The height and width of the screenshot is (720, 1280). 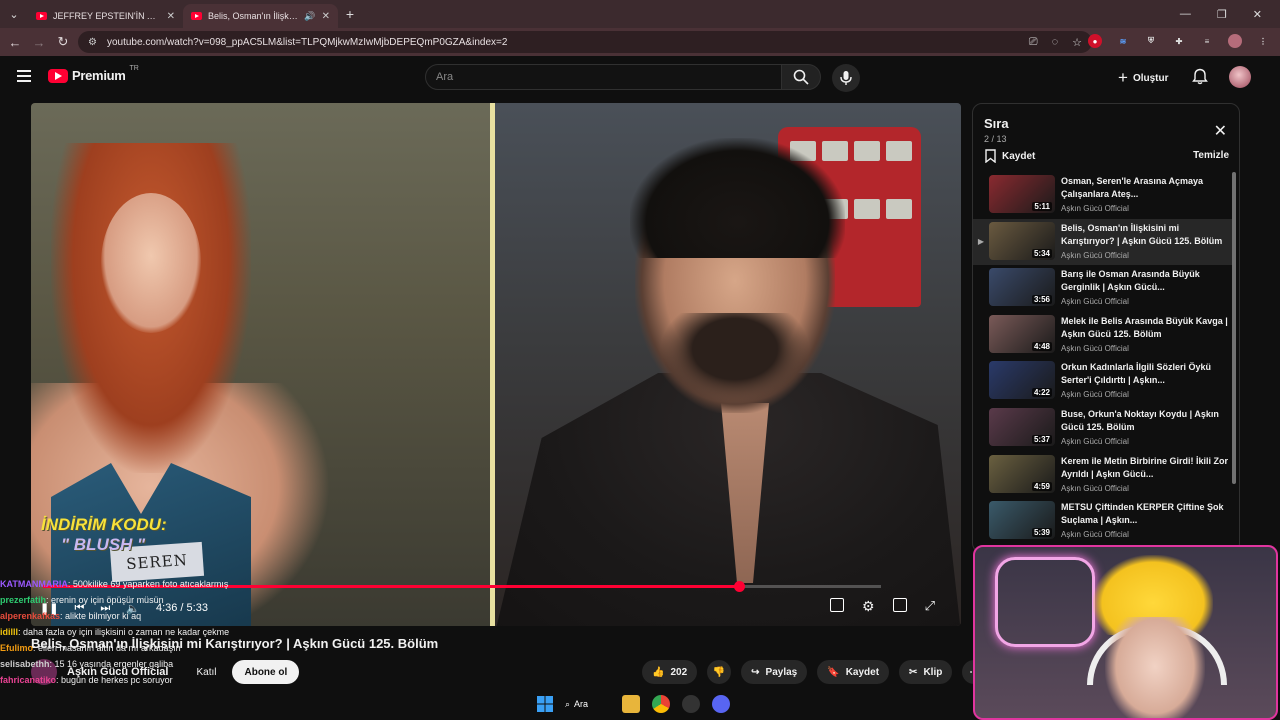 What do you see at coordinates (23, 600) in the screenshot?
I see `chat-username: prezerfatih` at bounding box center [23, 600].